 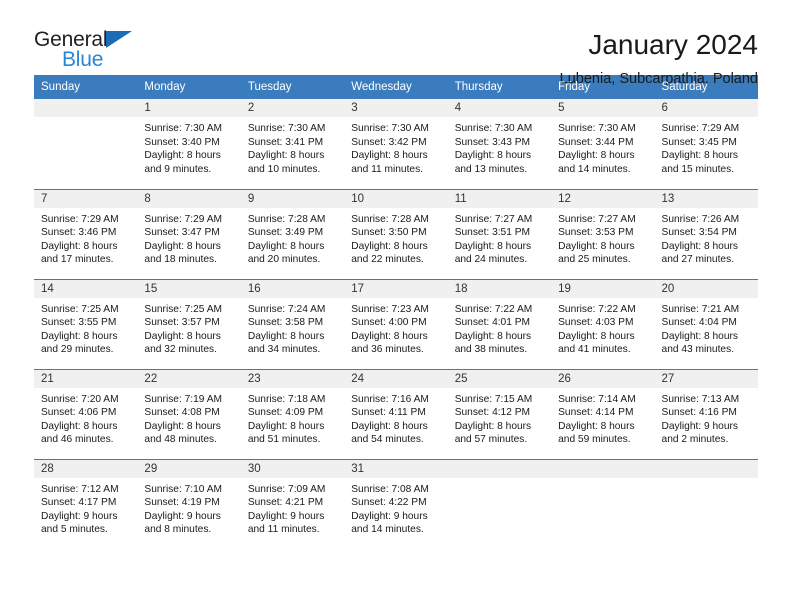 I want to click on sunset-time: Sunset: 3:44 PM, so click(x=596, y=142).